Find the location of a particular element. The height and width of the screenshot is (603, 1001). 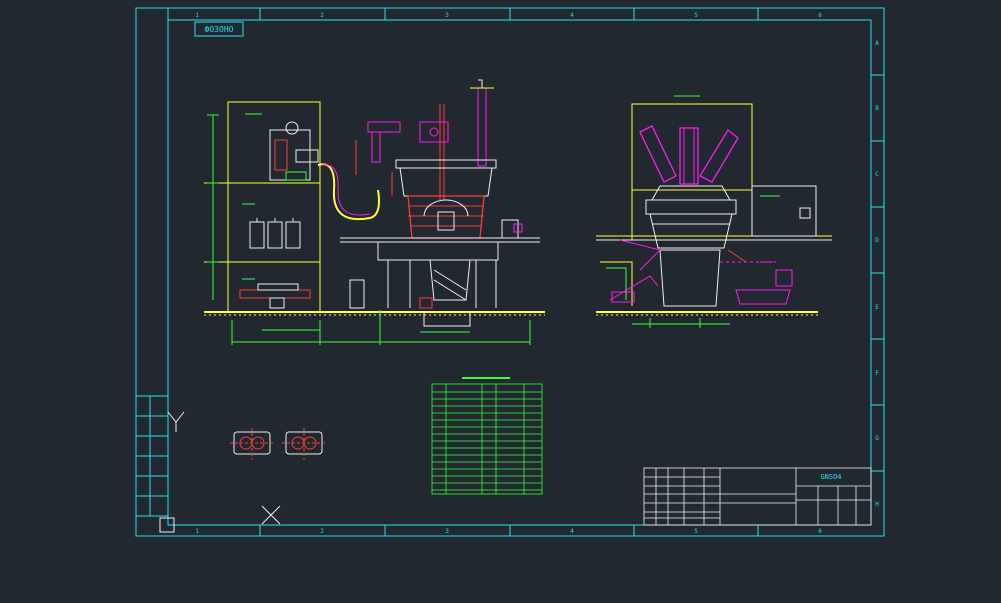

ground-line-left is located at coordinates (374, 313).